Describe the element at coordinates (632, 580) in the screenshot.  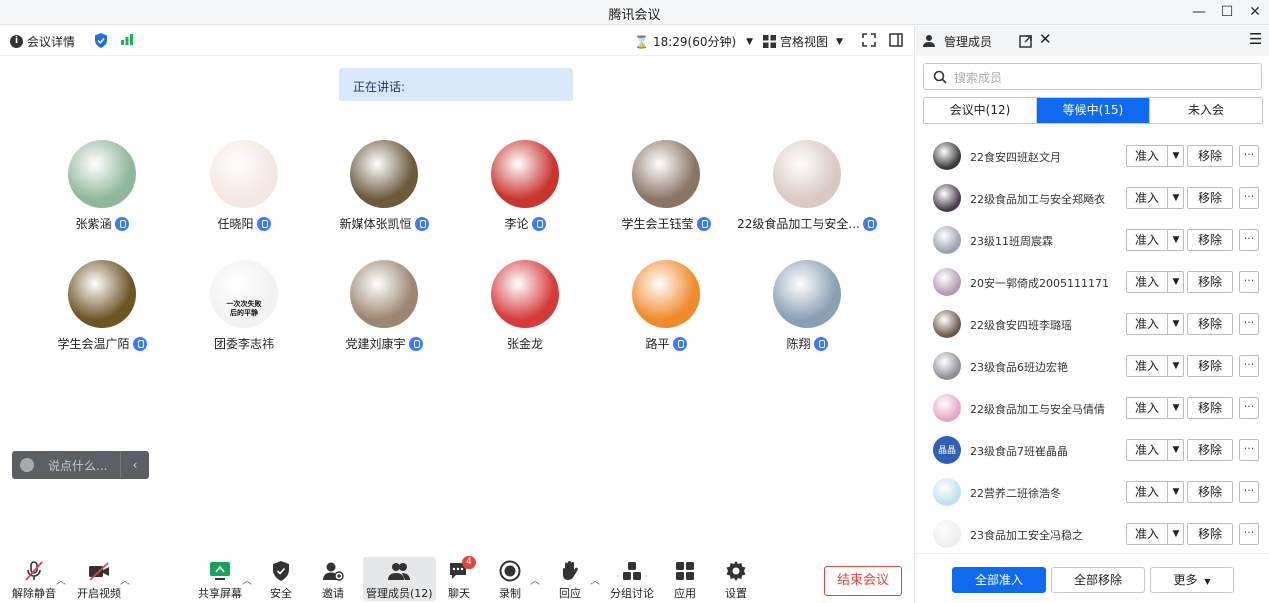
I see `breakout-button: 分组讨论` at that location.